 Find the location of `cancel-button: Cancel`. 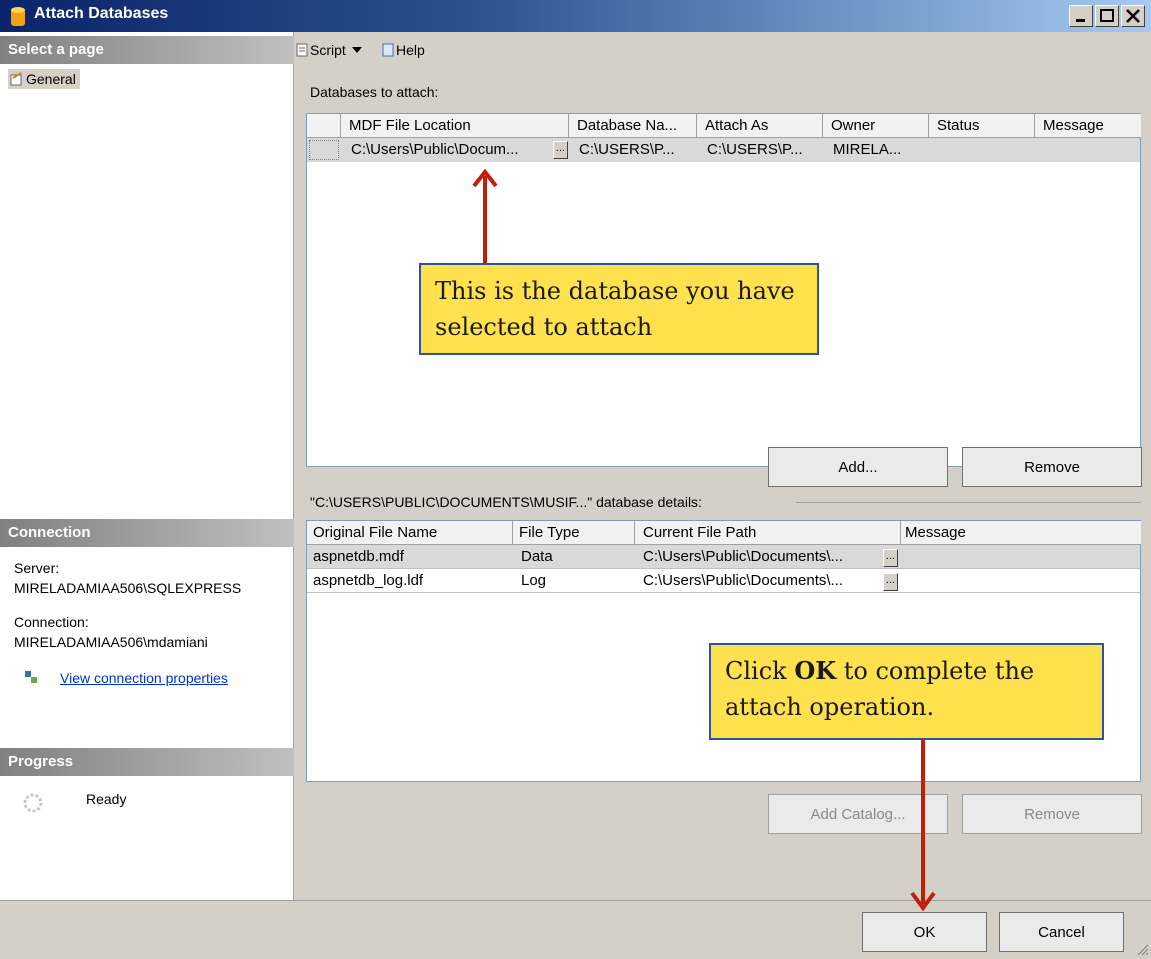

cancel-button: Cancel is located at coordinates (1061, 932).